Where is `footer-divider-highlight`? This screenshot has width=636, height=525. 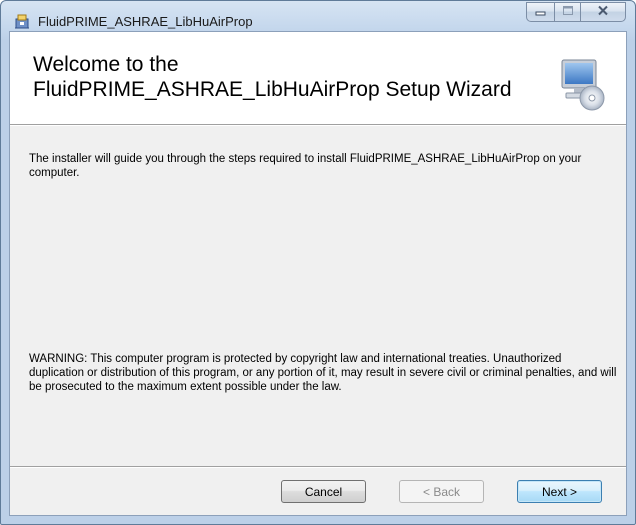
footer-divider-highlight is located at coordinates (318, 467).